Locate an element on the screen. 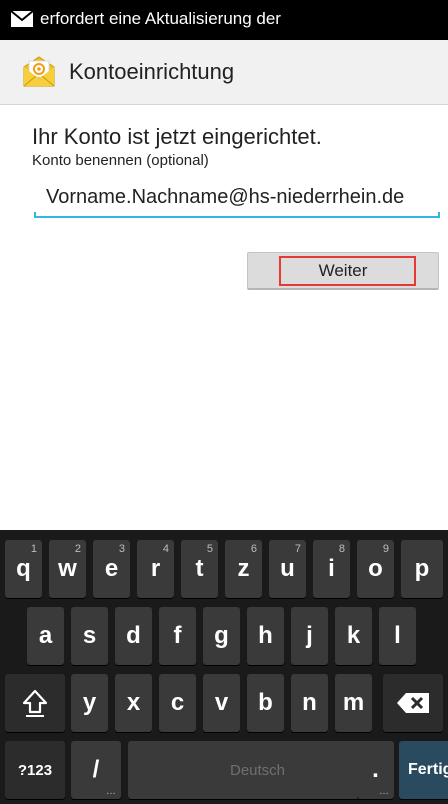  key-label: y is located at coordinates (89, 702).